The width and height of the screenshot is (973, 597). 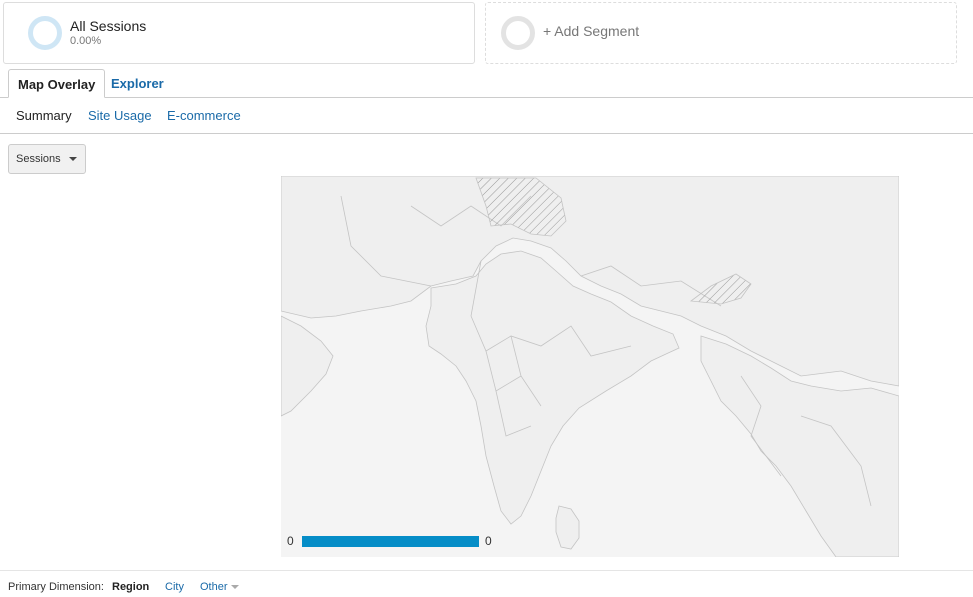 I want to click on subtab-site-usage: Site Usage, so click(x=120, y=115).